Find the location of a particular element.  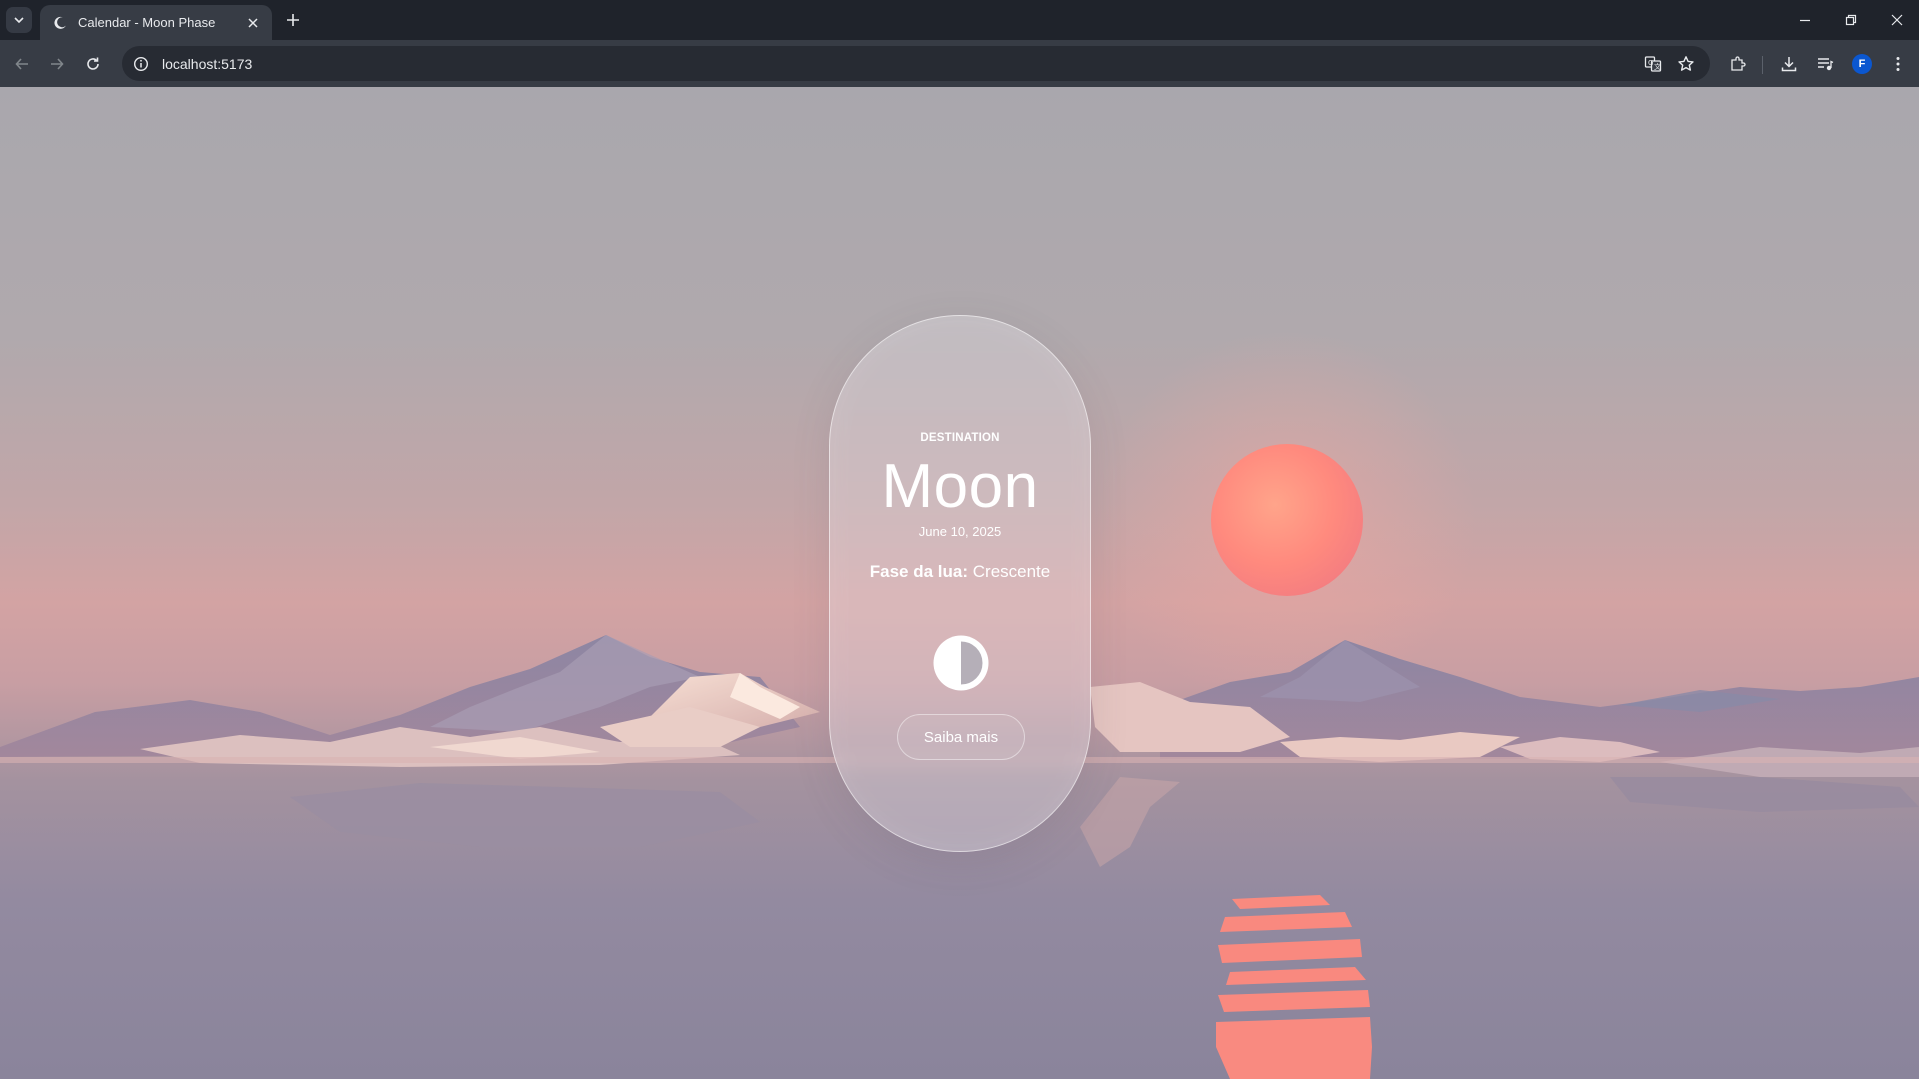

media-queue-icon is located at coordinates (1825, 64).